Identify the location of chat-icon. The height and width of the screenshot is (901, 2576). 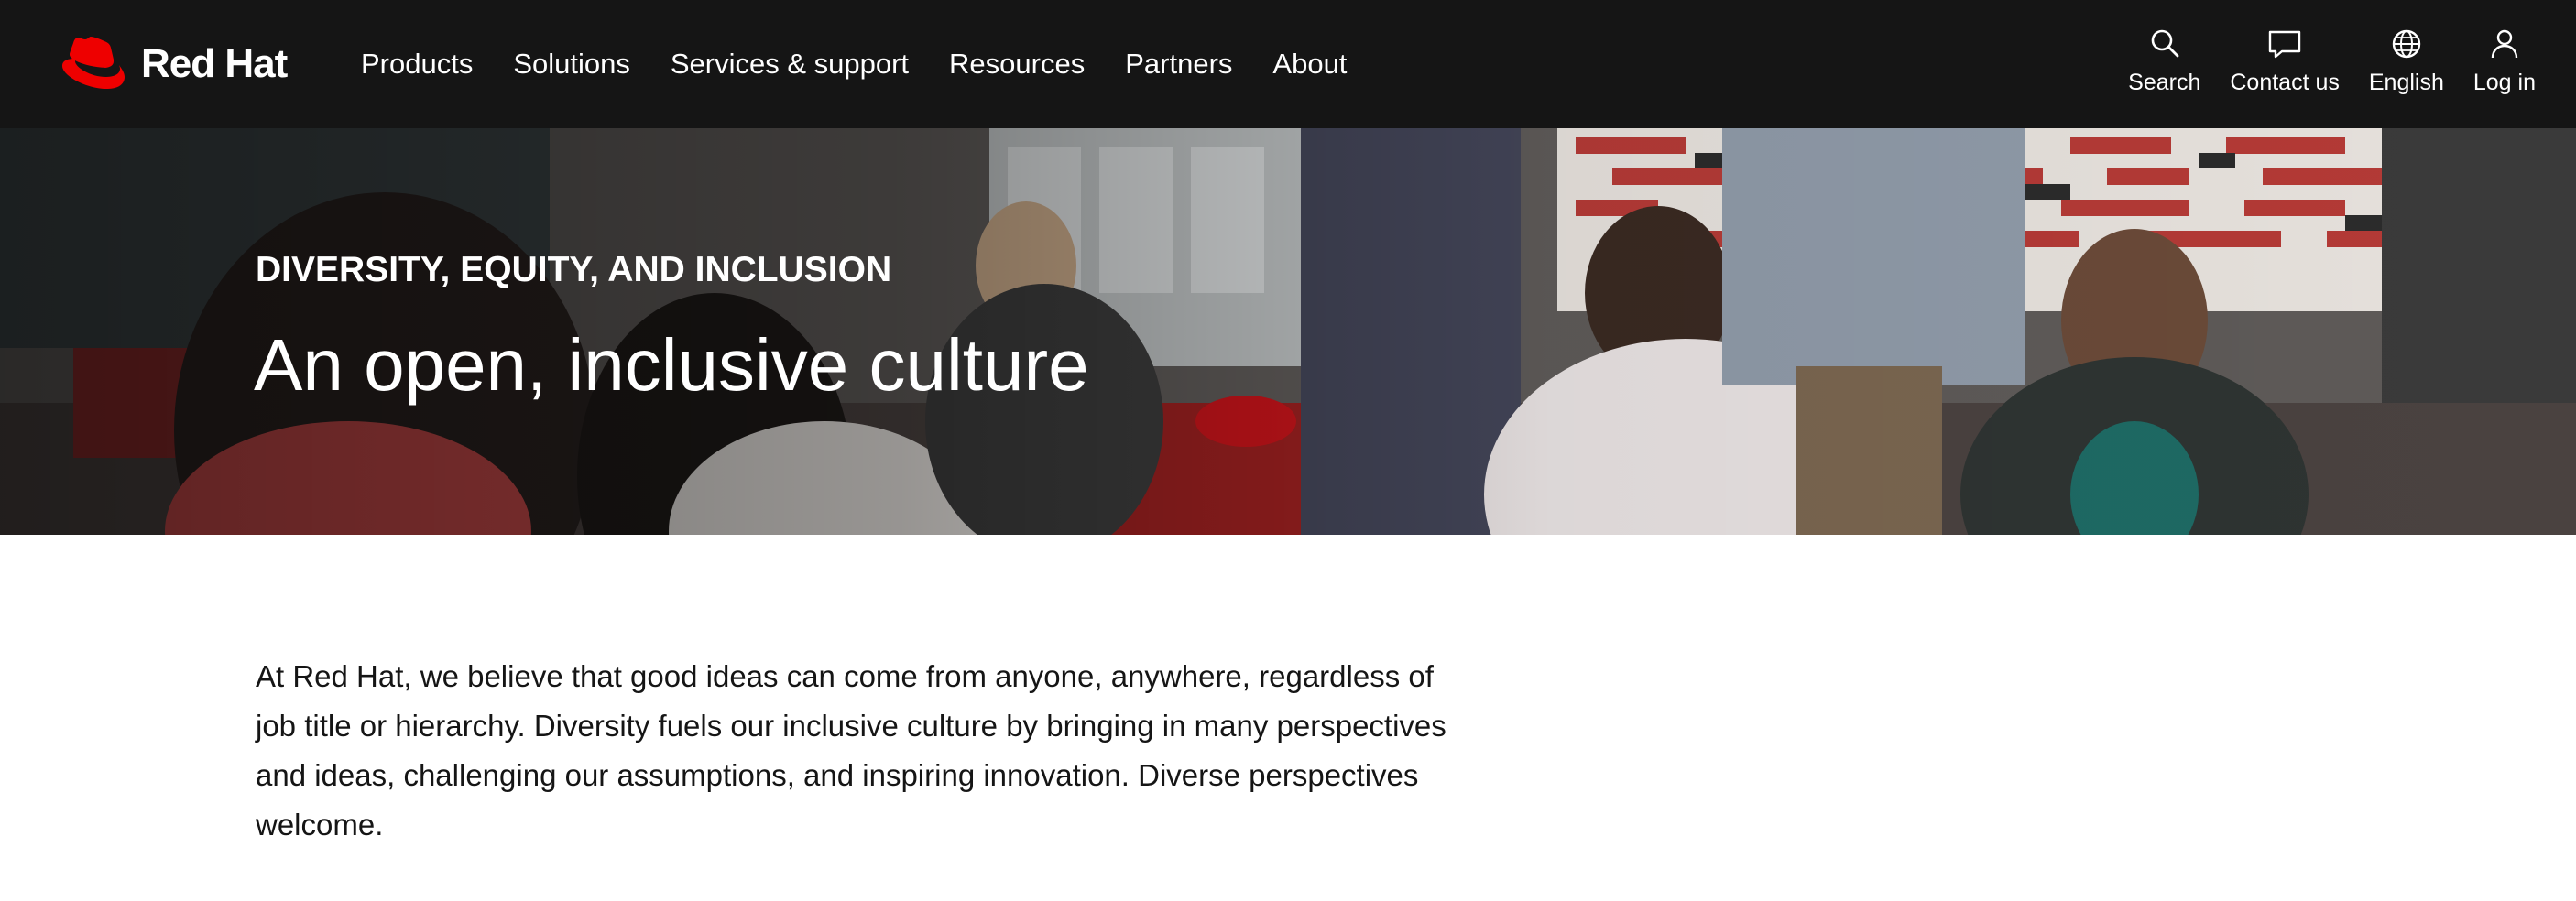
(2285, 44).